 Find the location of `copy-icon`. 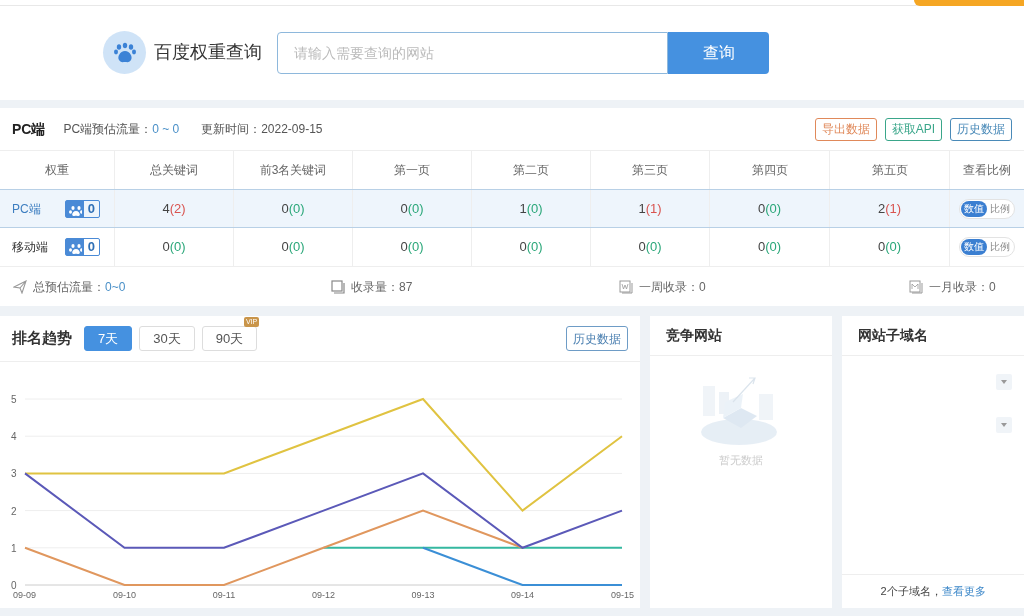

copy-icon is located at coordinates (338, 286).